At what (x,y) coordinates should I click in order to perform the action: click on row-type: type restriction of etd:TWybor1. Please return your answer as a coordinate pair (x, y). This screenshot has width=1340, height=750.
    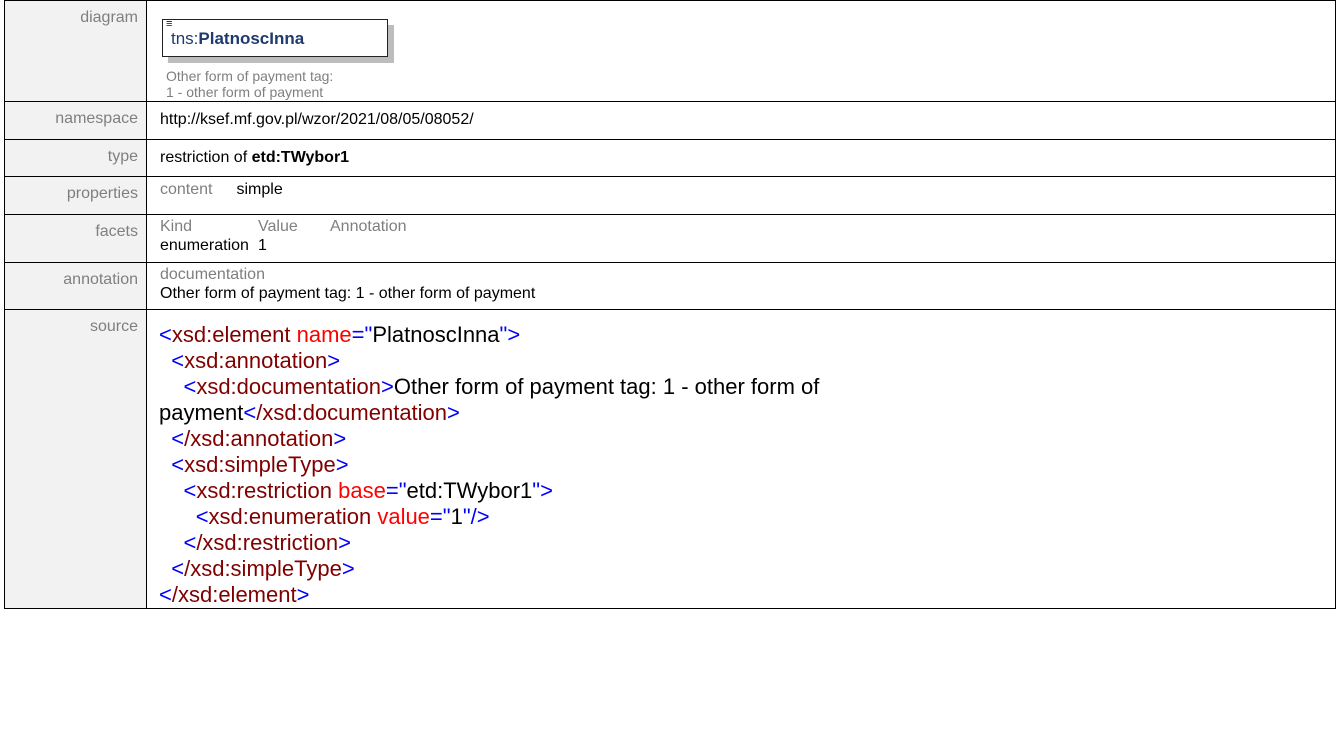
    Looking at the image, I should click on (670, 158).